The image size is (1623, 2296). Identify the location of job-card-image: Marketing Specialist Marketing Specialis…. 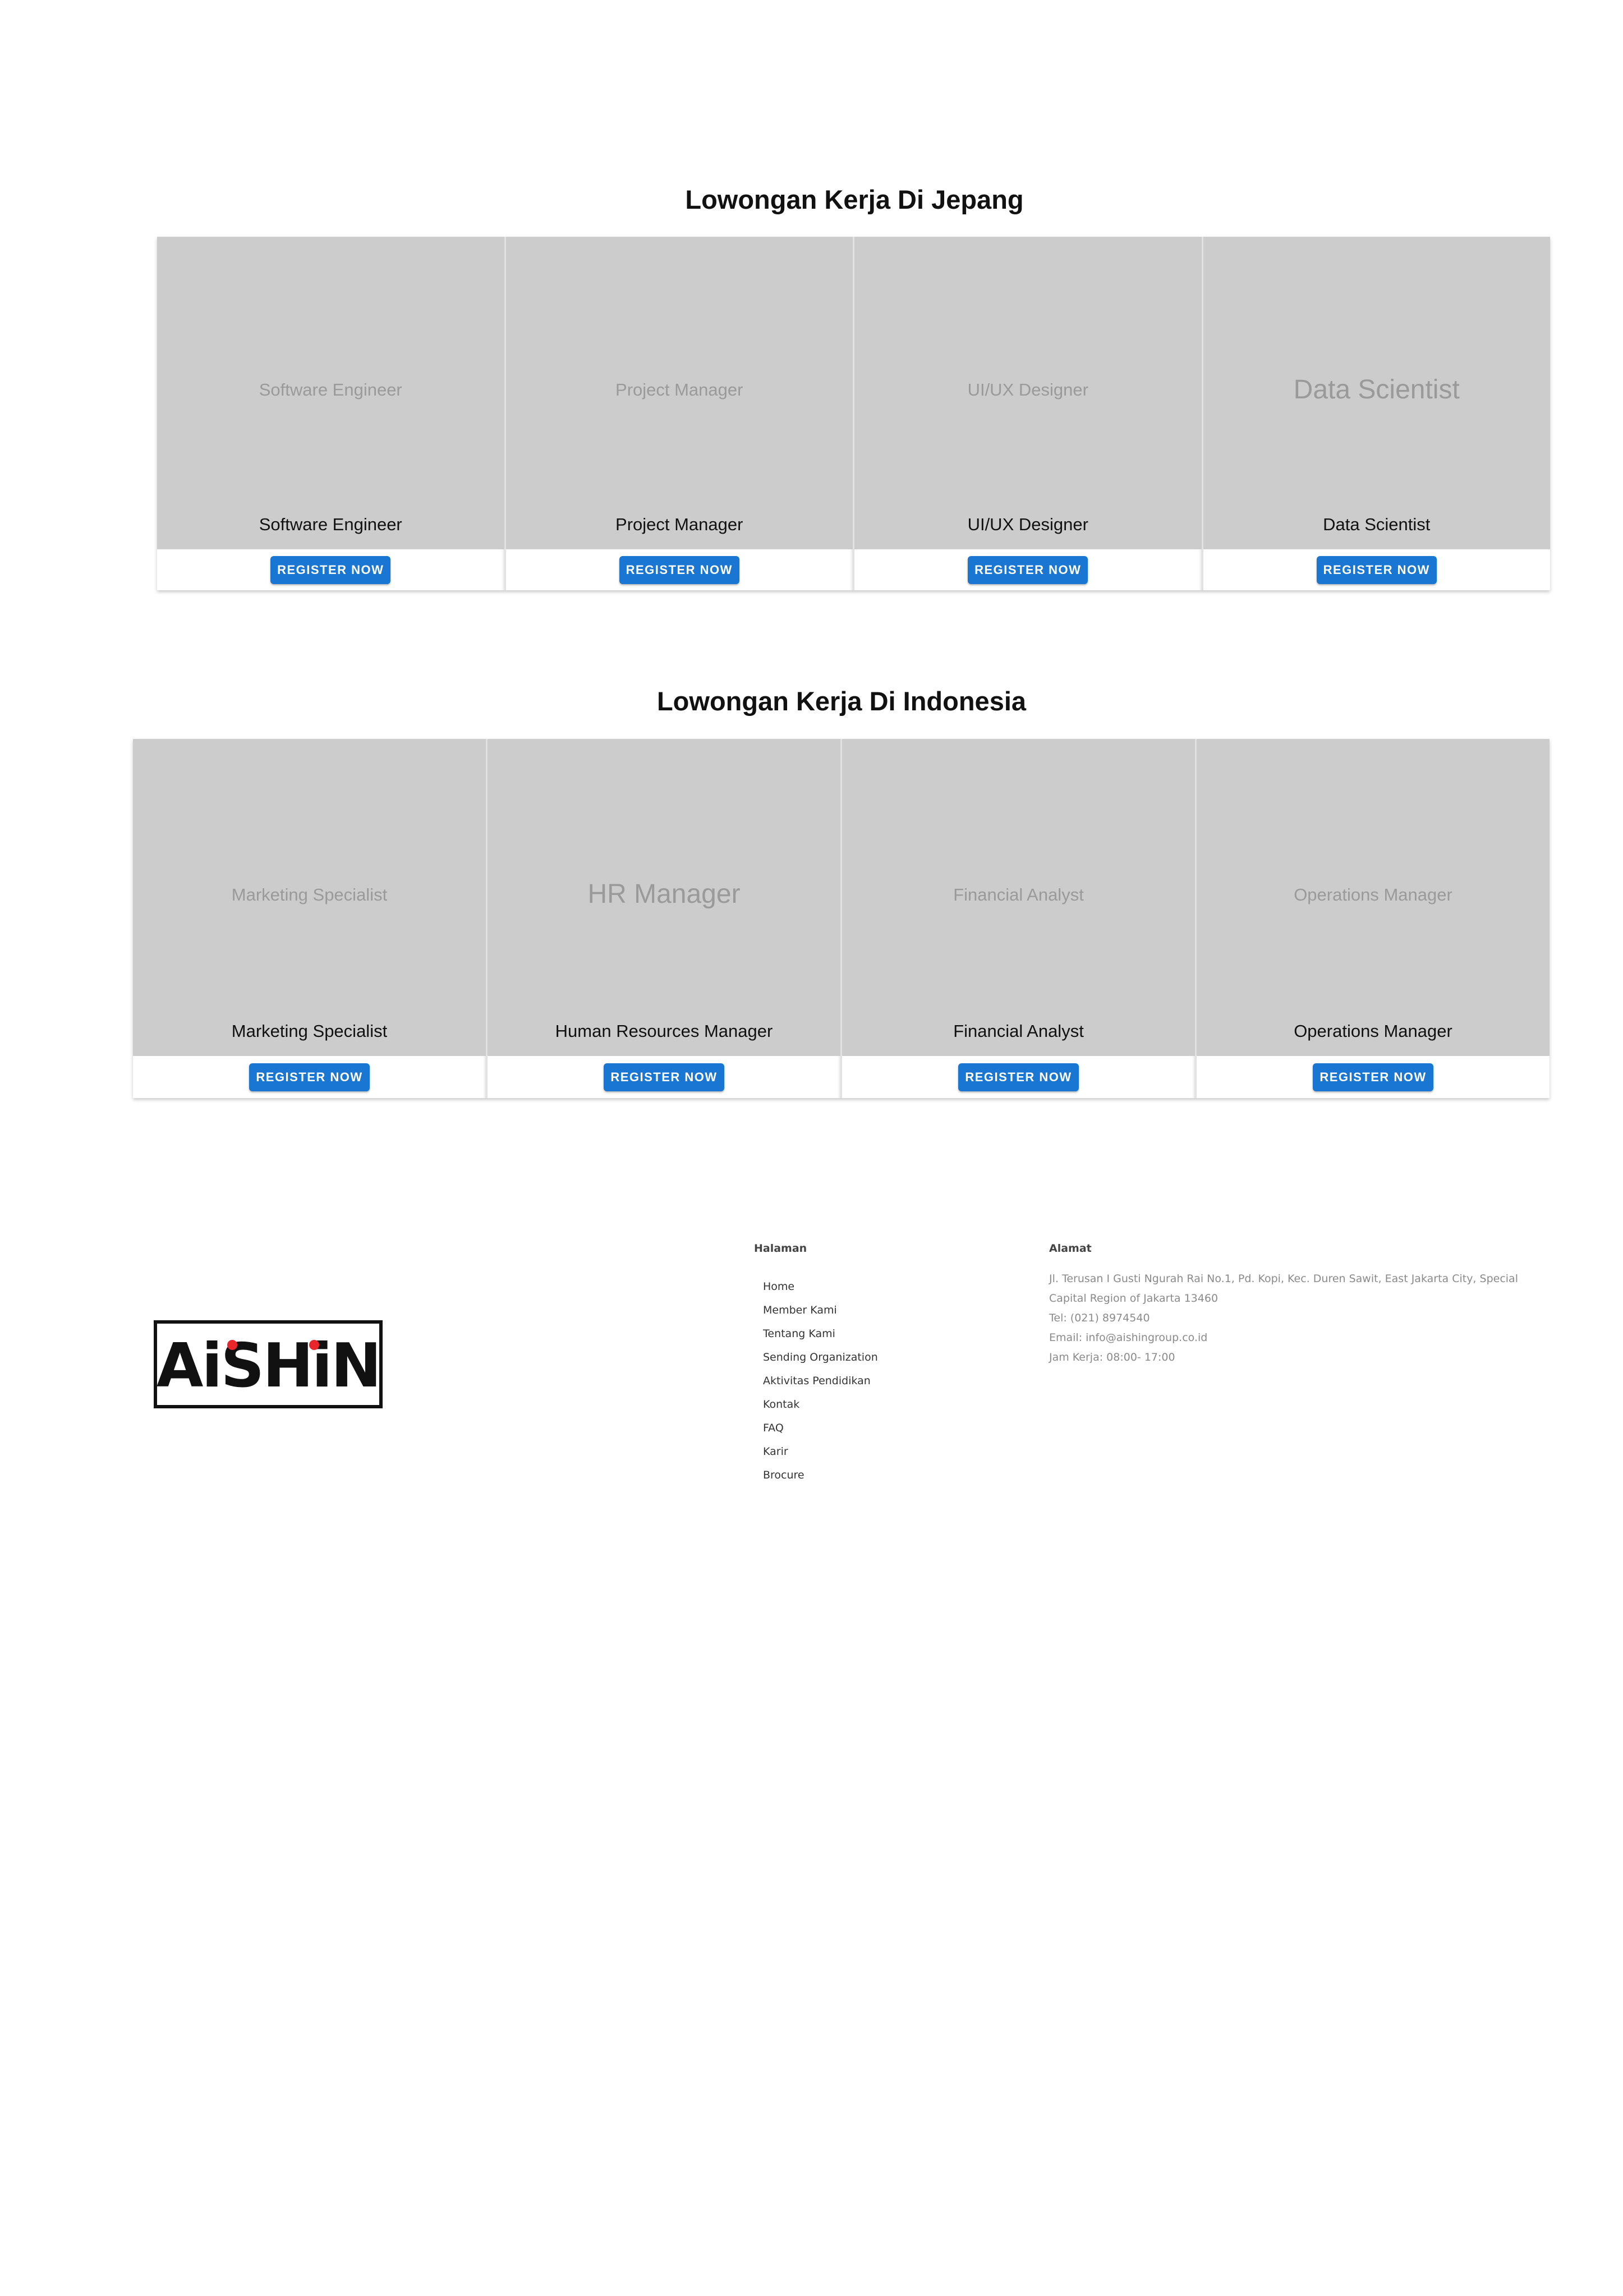
(309, 897).